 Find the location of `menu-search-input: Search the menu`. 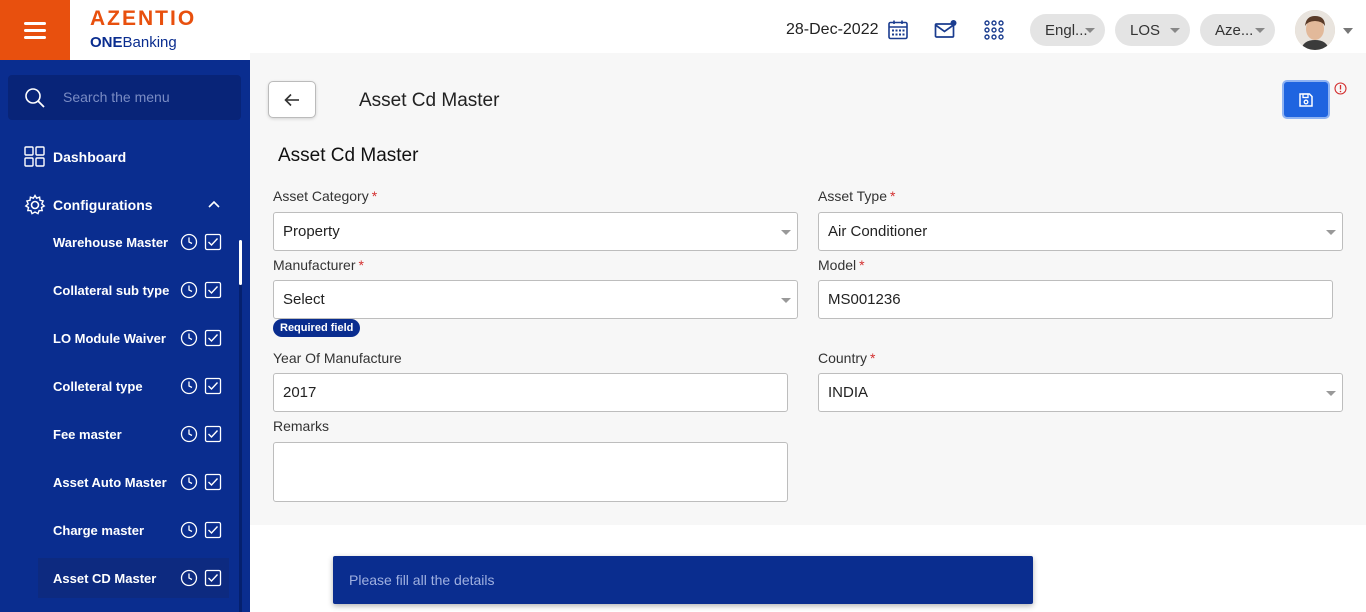

menu-search-input: Search the menu is located at coordinates (124, 97).